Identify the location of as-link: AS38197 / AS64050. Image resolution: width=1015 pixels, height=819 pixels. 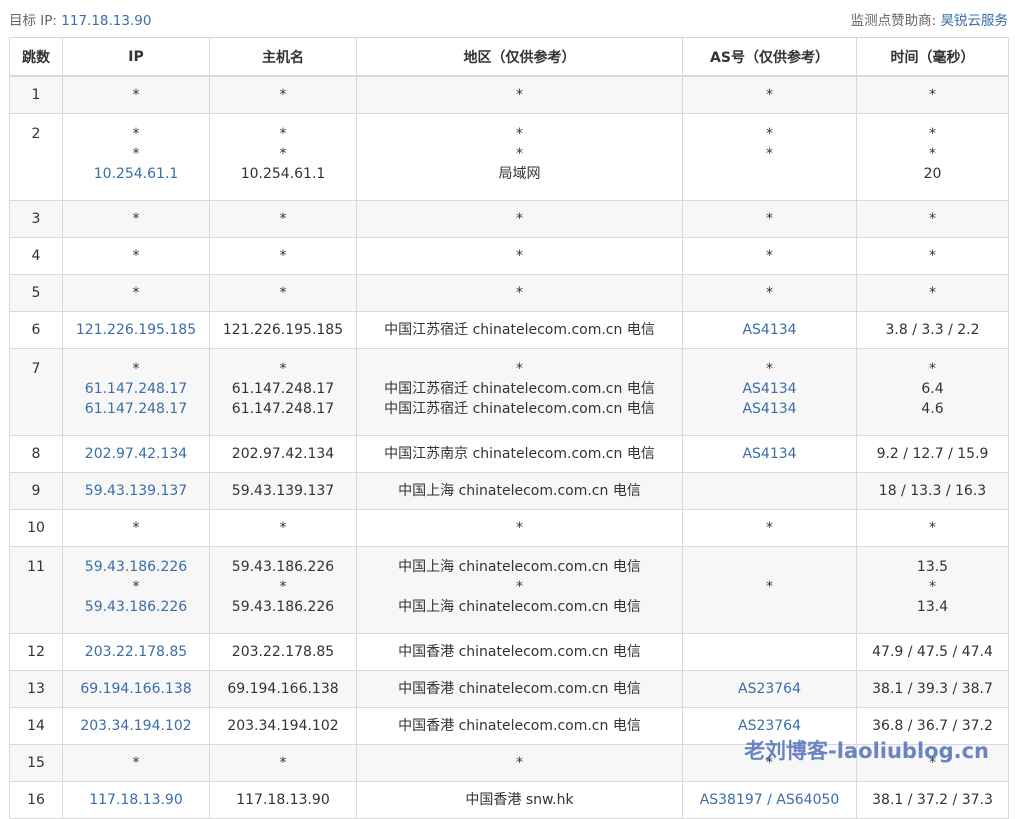
(769, 800).